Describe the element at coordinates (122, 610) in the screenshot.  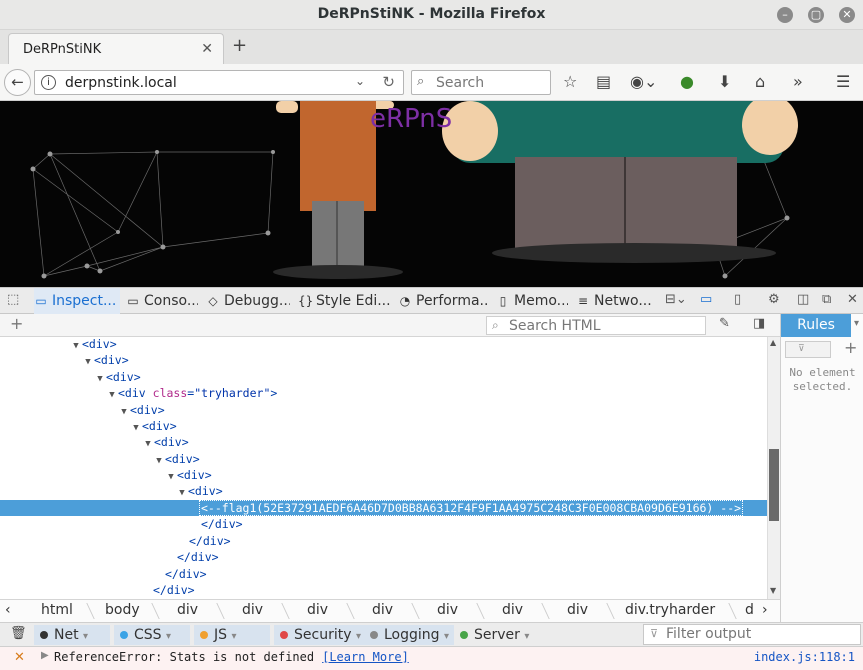
I see `breadcrumb-item: body` at that location.